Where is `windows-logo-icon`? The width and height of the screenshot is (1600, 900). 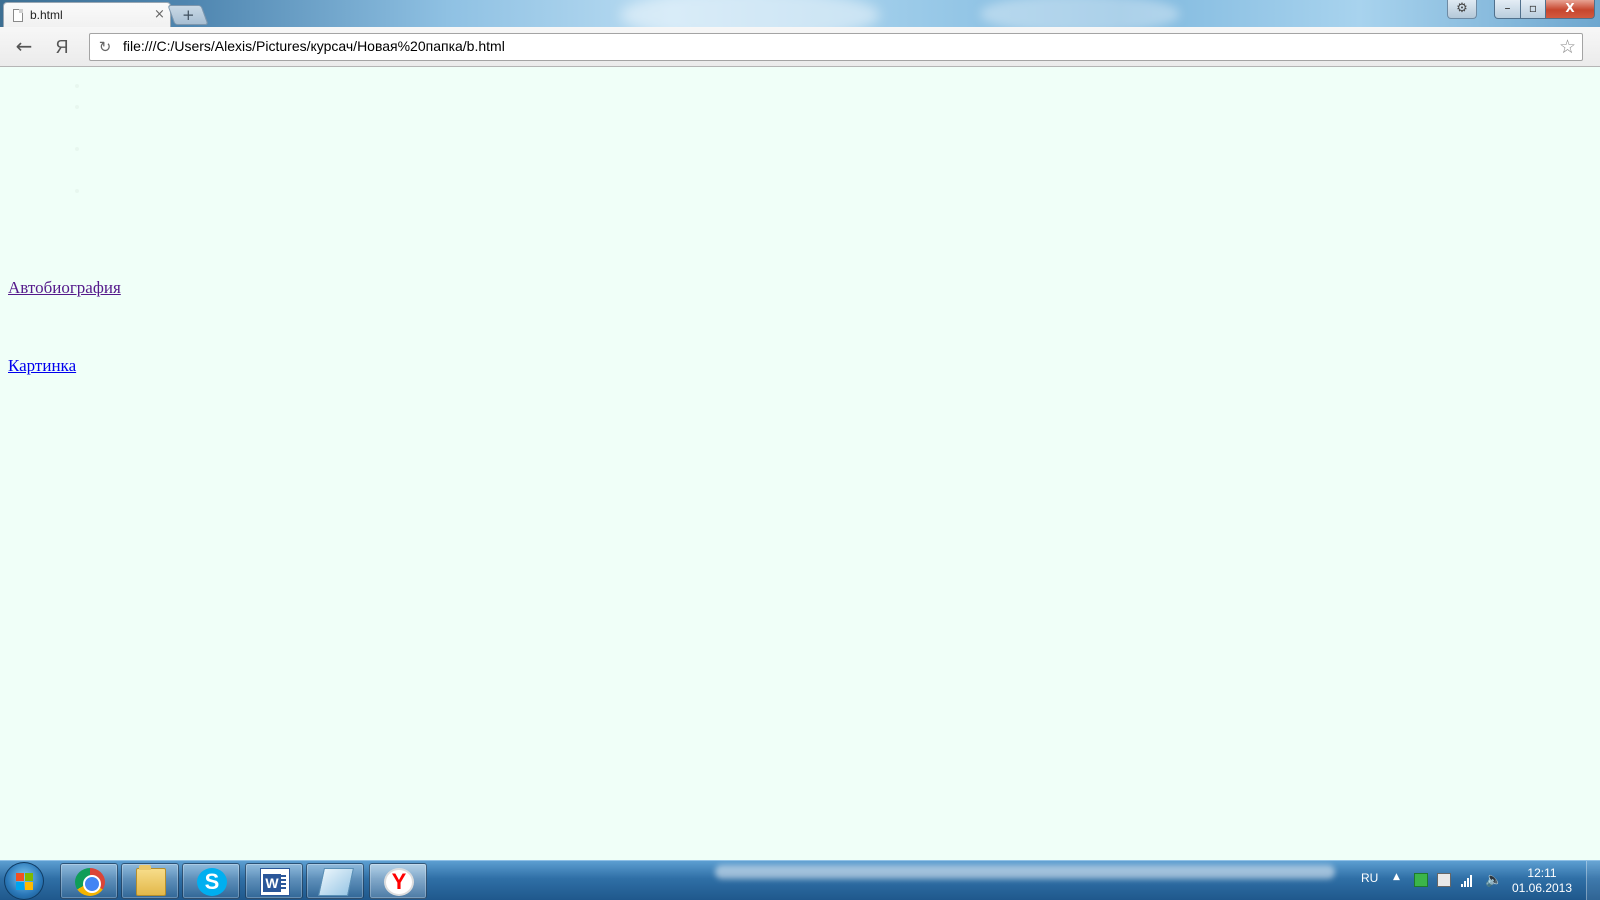 windows-logo-icon is located at coordinates (25, 882).